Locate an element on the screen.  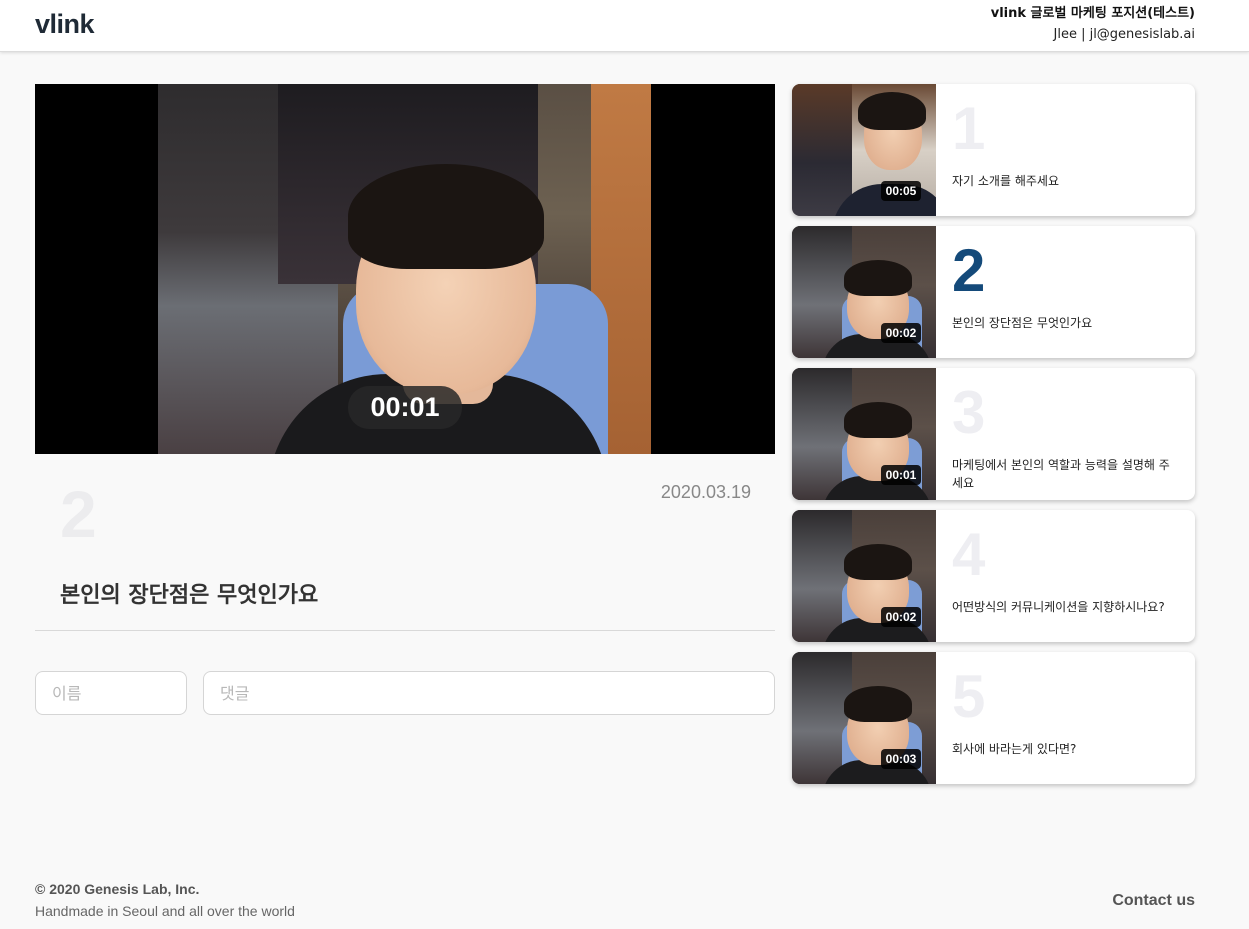
question-card-3: 00:01 3 마케팅에서 본인의 역할과 능력을 설명해 주세요 is located at coordinates (993, 434).